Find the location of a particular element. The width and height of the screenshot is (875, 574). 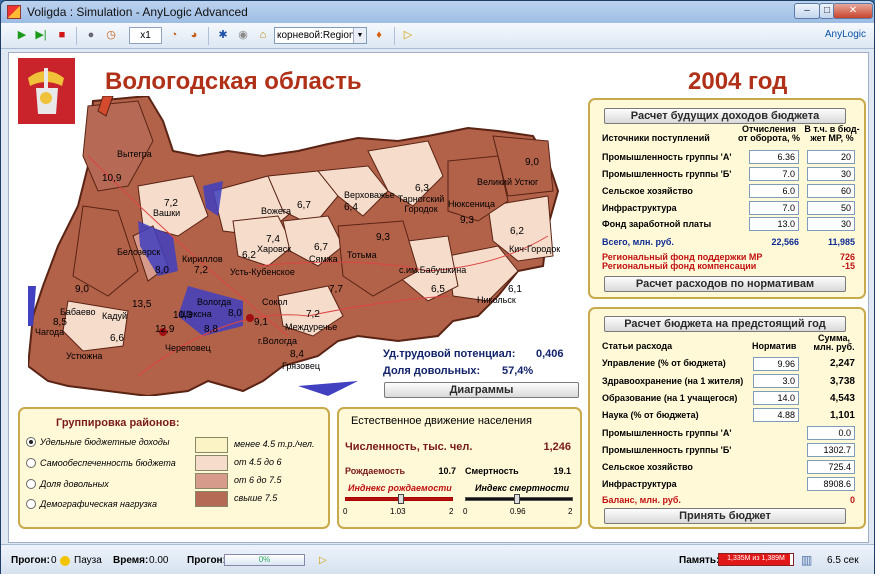

population-count-label: Численность, тыс. чел. is located at coordinates (409, 447).